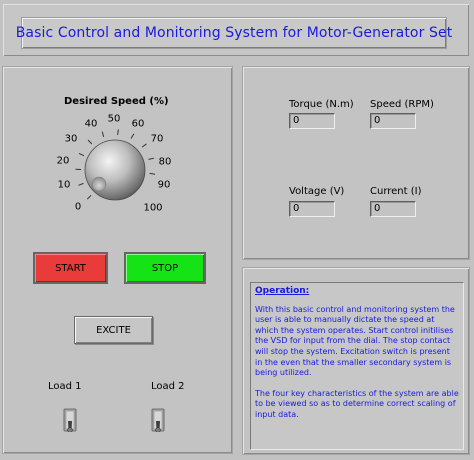 This screenshot has height=460, width=474. What do you see at coordinates (70, 419) in the screenshot?
I see `load-1-toggle` at bounding box center [70, 419].